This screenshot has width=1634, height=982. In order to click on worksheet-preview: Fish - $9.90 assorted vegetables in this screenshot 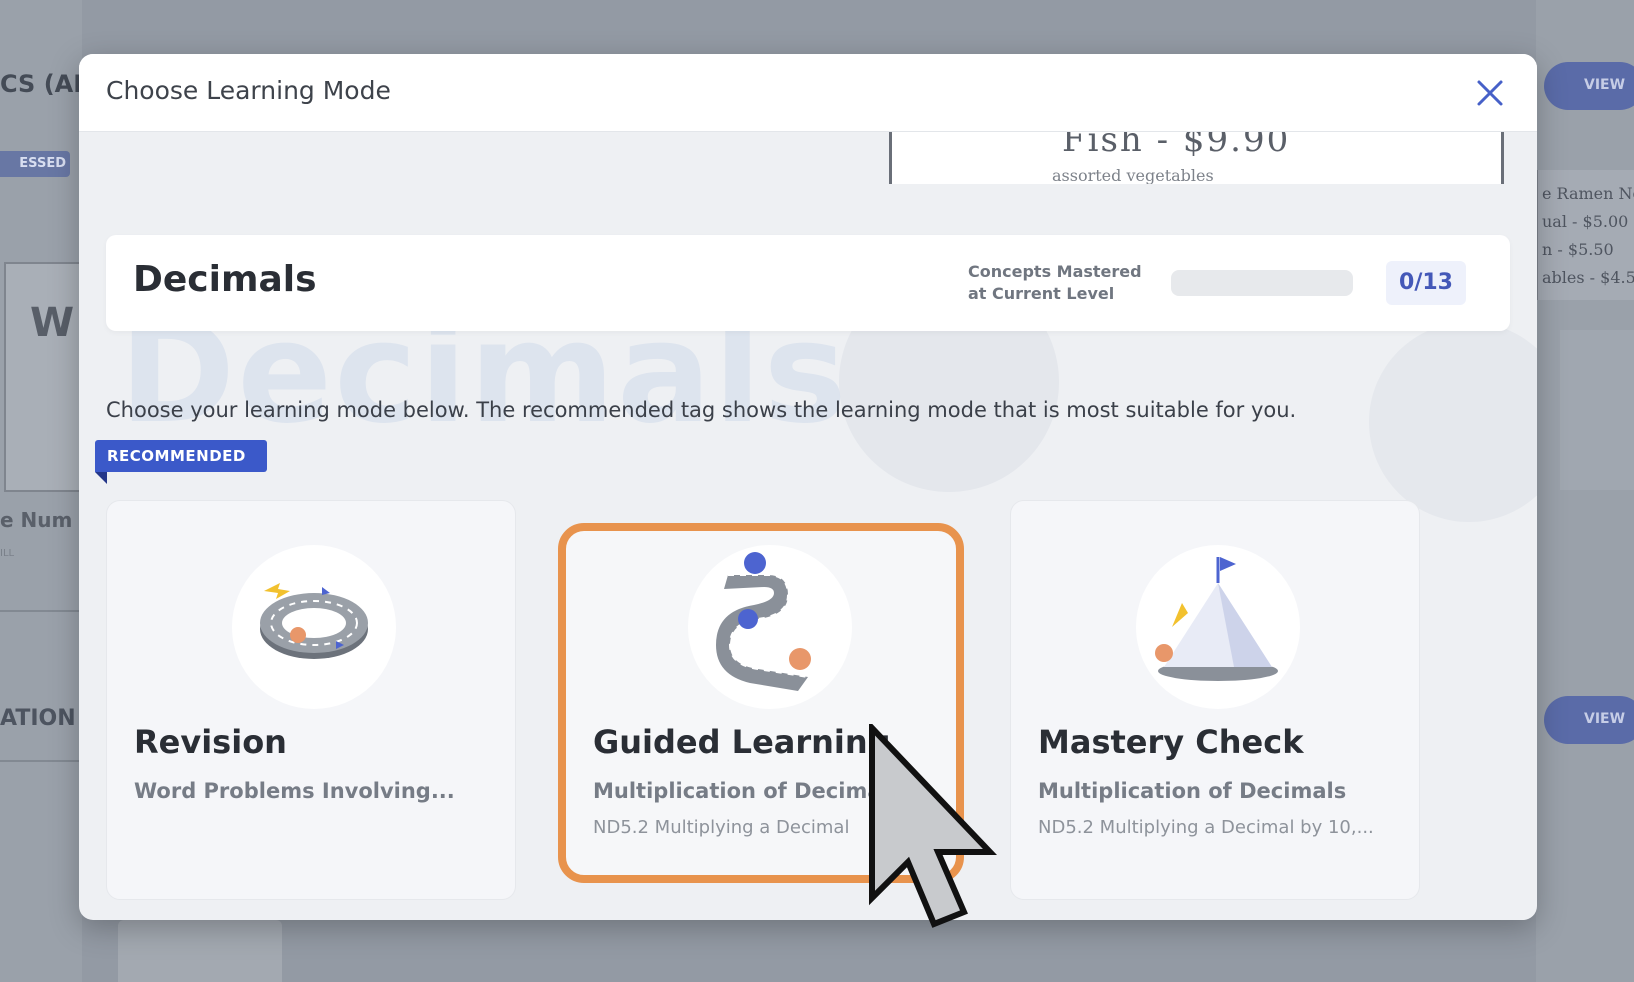, I will do `click(1196, 158)`.